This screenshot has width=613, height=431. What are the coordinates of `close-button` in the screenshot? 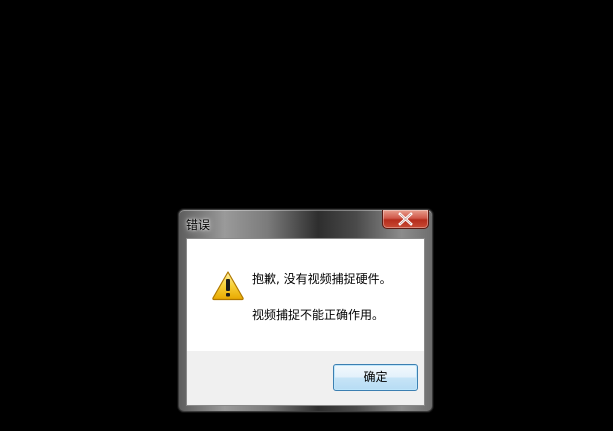 It's located at (405, 219).